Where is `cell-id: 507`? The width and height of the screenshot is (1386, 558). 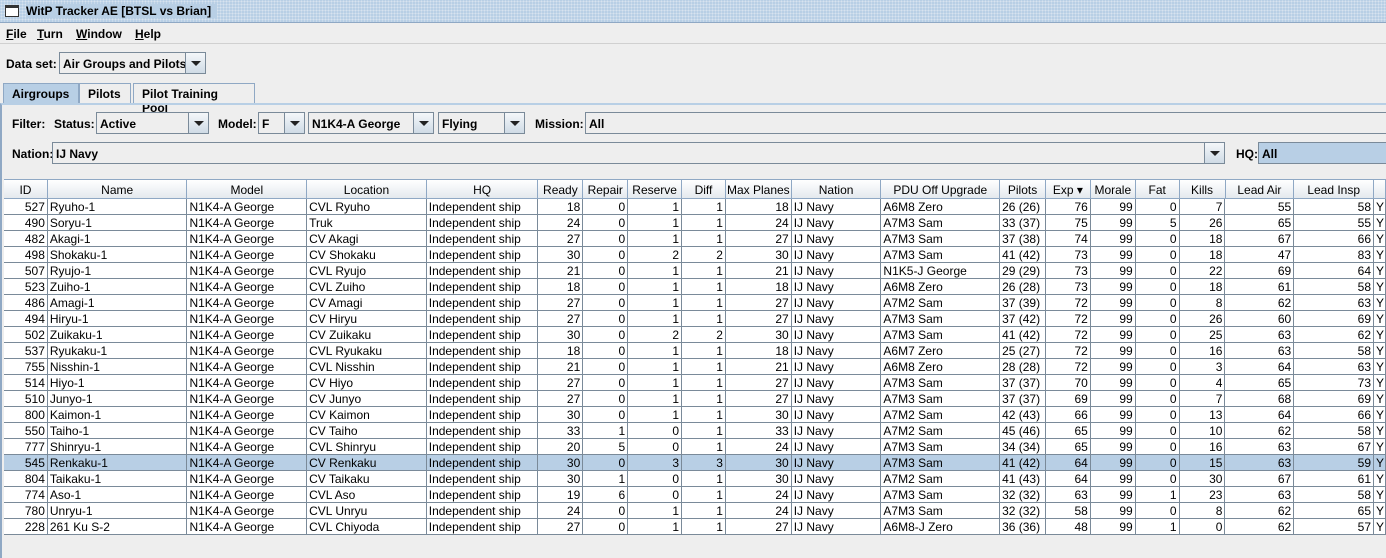
cell-id: 507 is located at coordinates (26, 270).